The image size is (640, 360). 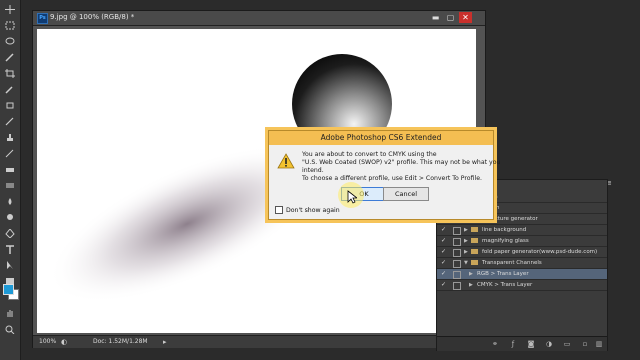 I want to click on restore-button: ▢, so click(x=450, y=17).